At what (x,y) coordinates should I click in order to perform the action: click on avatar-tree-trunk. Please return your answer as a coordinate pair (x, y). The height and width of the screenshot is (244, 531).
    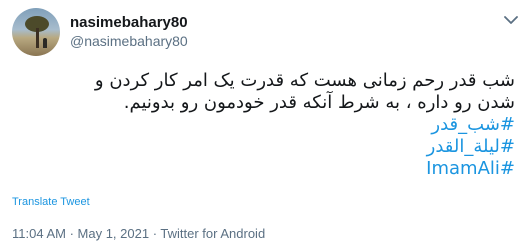
    Looking at the image, I should click on (37, 38).